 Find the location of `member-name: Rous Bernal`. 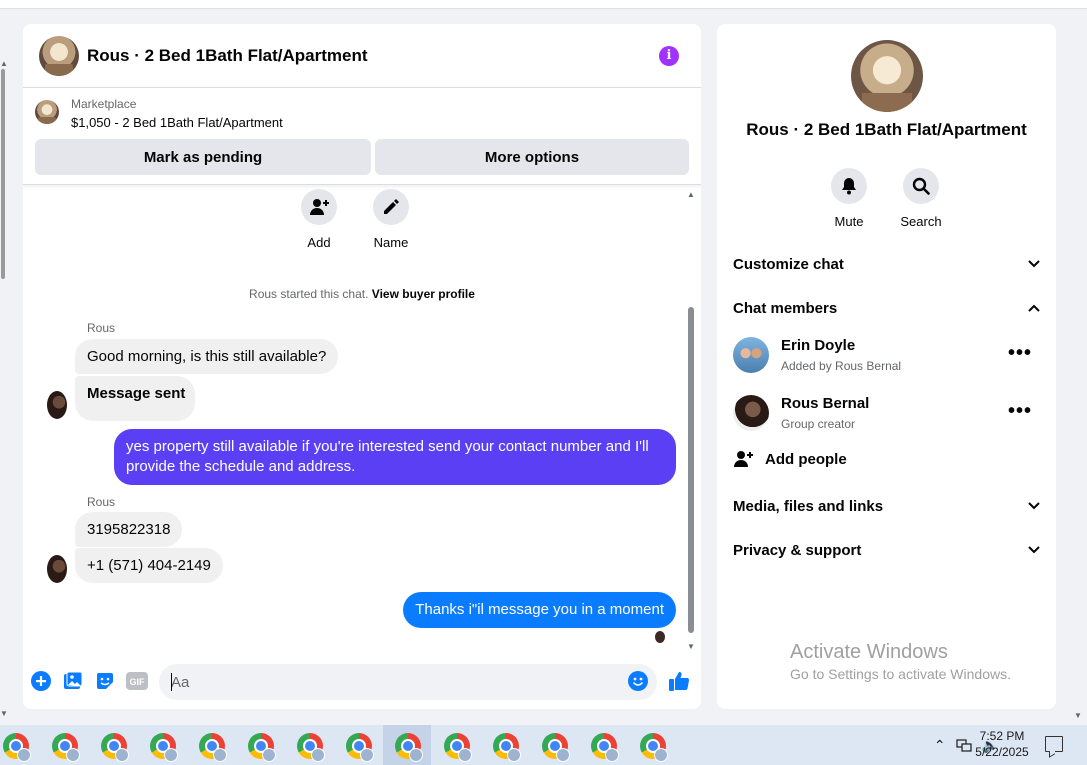

member-name: Rous Bernal is located at coordinates (825, 403).